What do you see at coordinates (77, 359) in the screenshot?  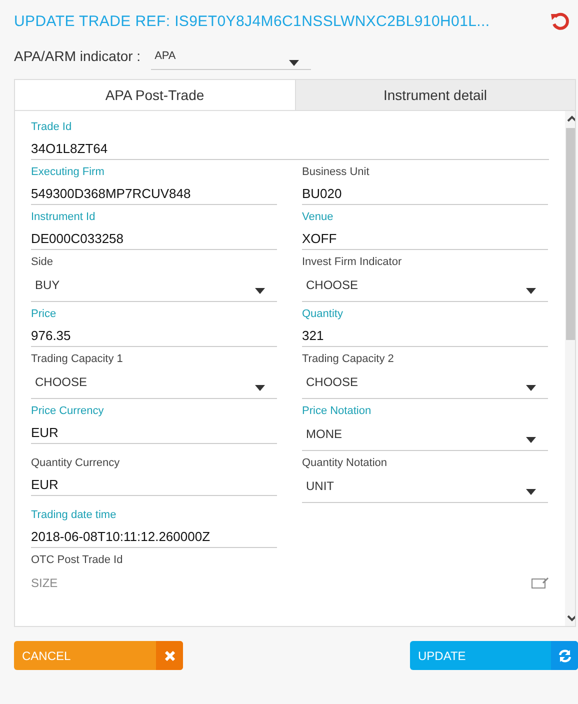 I see `field-label: Trading Capacity 1` at bounding box center [77, 359].